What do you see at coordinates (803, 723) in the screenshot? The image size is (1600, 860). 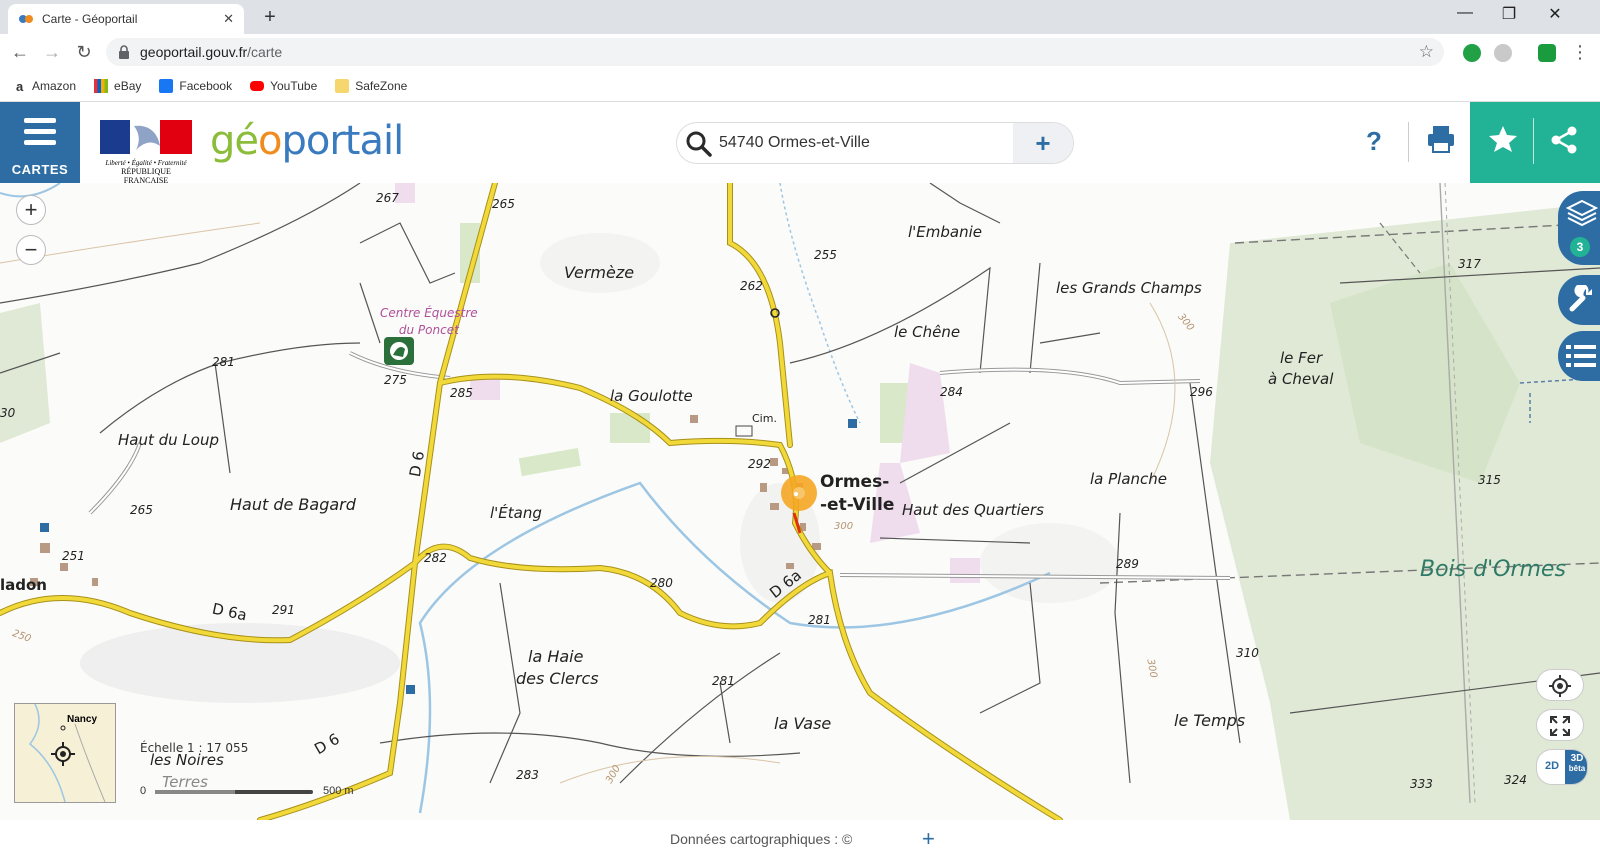 I see `place-label: la Vase` at bounding box center [803, 723].